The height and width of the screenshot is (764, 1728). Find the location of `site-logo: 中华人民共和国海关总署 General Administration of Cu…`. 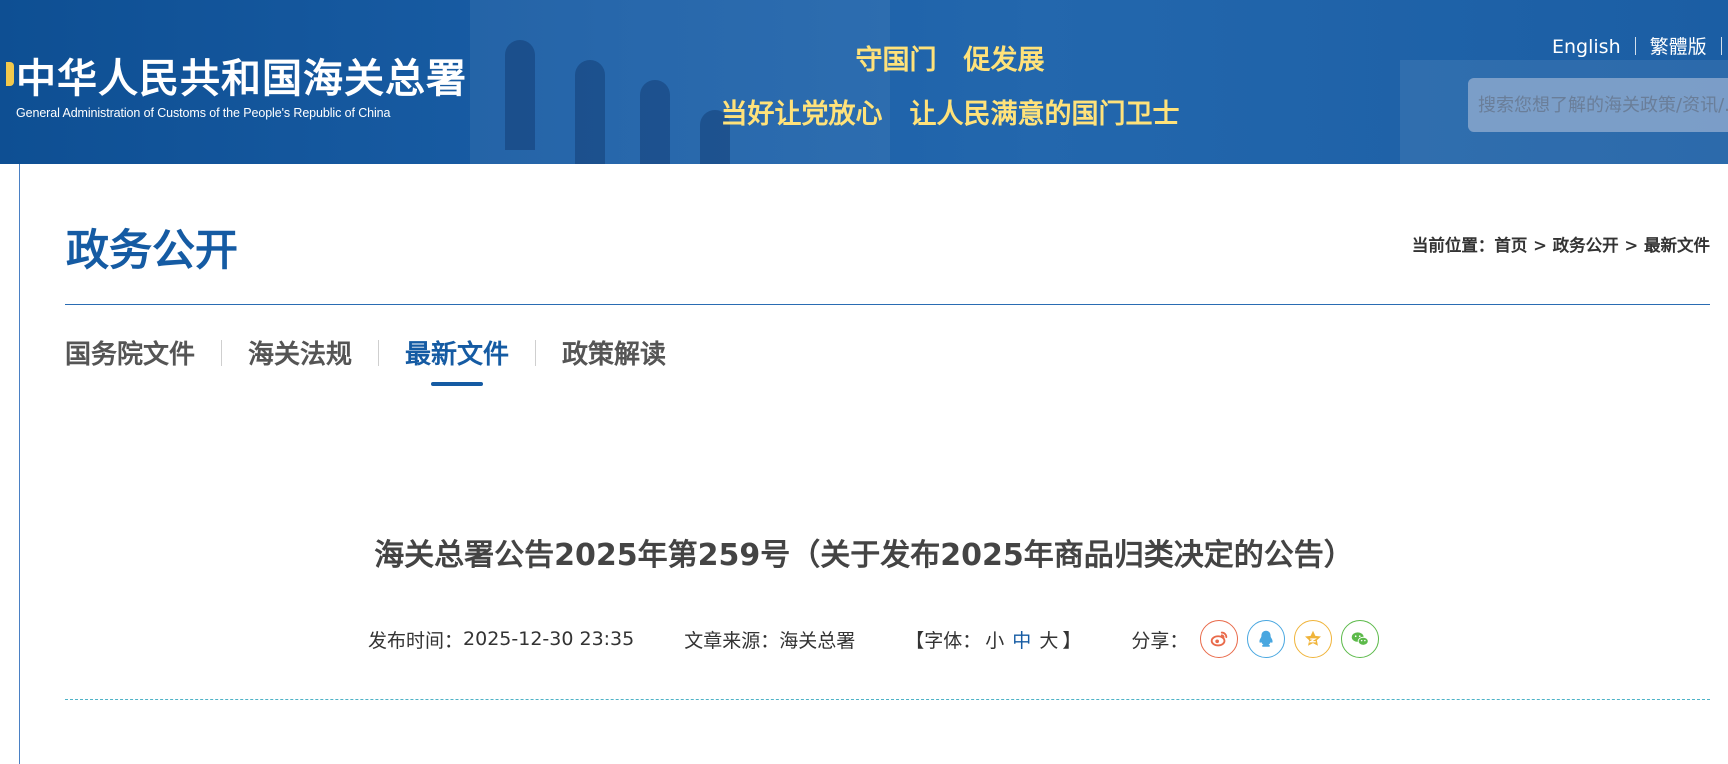

site-logo: 中华人民共和国海关总署 General Administration of Cu… is located at coordinates (236, 83).